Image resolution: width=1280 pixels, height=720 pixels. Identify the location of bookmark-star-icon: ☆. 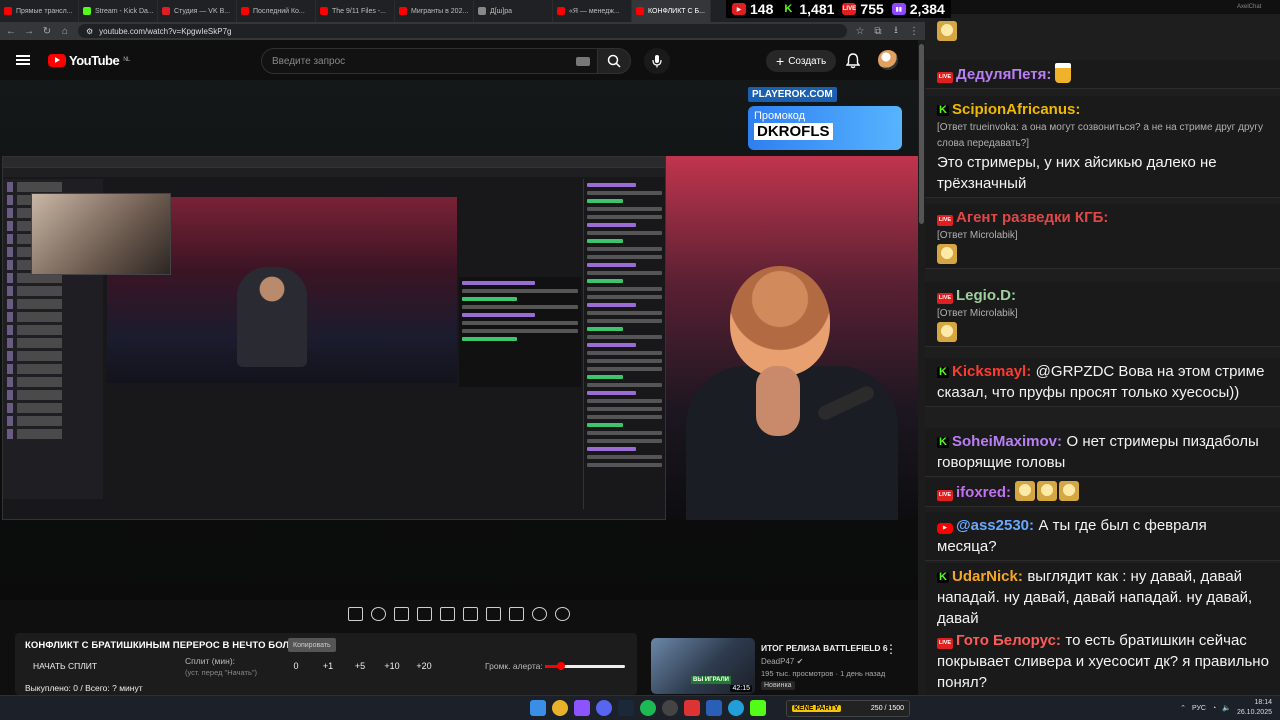
(860, 31).